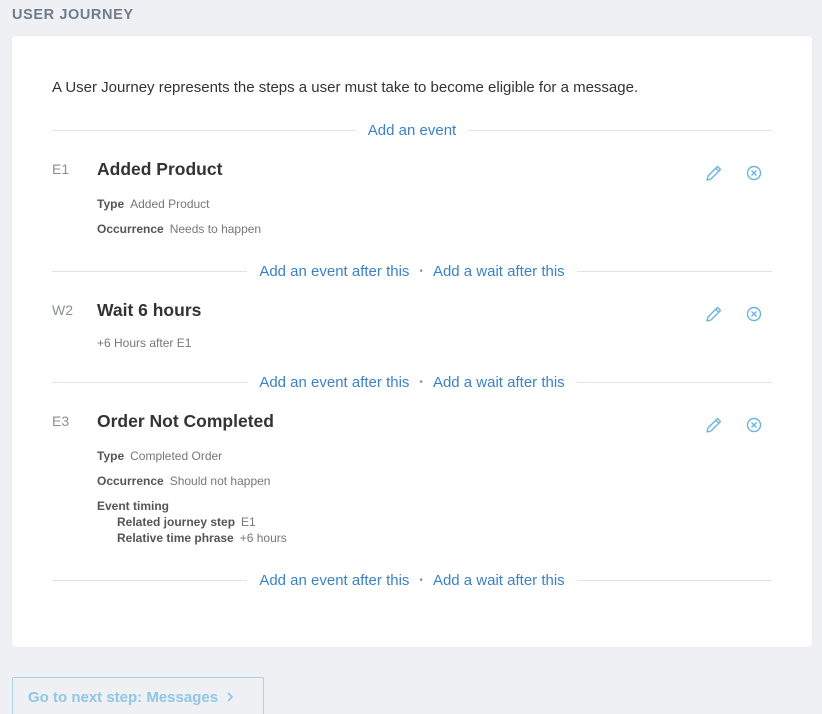 This screenshot has width=822, height=714. I want to click on add-event-link: Add an event, so click(412, 130).